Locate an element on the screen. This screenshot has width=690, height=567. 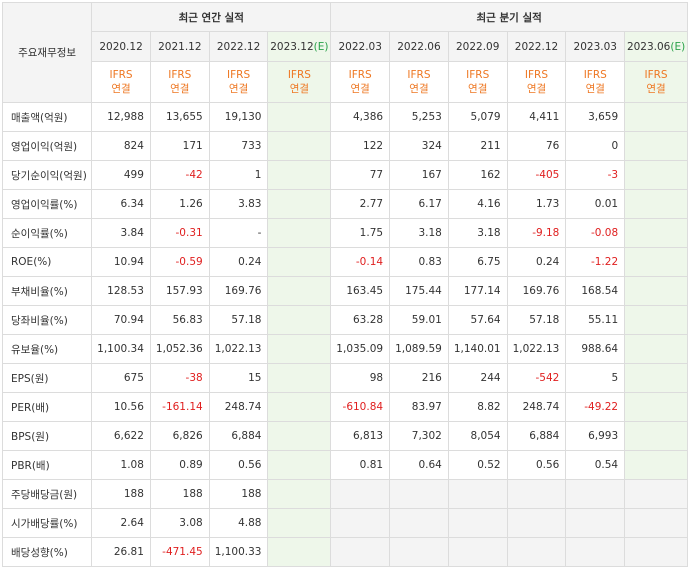
quarter-period-header: 2022.03 is located at coordinates (360, 46).